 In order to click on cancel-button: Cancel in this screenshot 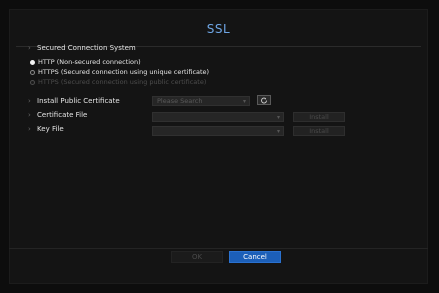, I will do `click(255, 257)`.